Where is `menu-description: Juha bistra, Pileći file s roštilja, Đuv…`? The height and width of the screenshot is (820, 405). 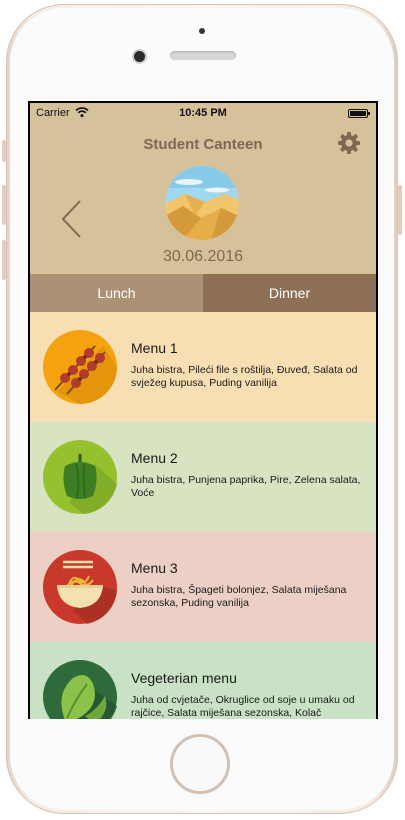
menu-description: Juha bistra, Pileći file s roštilja, Đuv… is located at coordinates (244, 376).